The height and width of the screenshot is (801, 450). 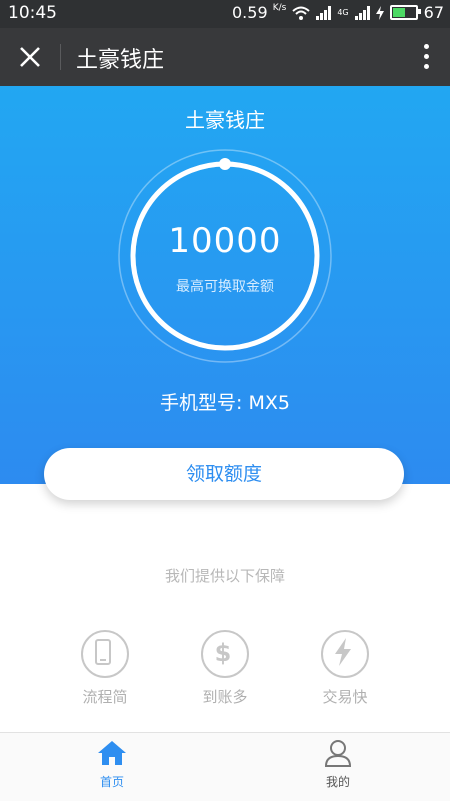 What do you see at coordinates (225, 164) in the screenshot?
I see `gauge-knob` at bounding box center [225, 164].